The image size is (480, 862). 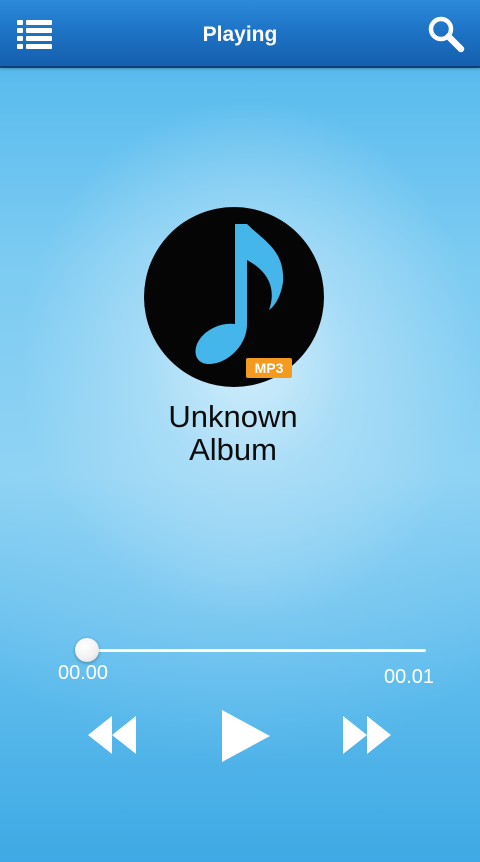 What do you see at coordinates (234, 297) in the screenshot?
I see `album-art: MP3` at bounding box center [234, 297].